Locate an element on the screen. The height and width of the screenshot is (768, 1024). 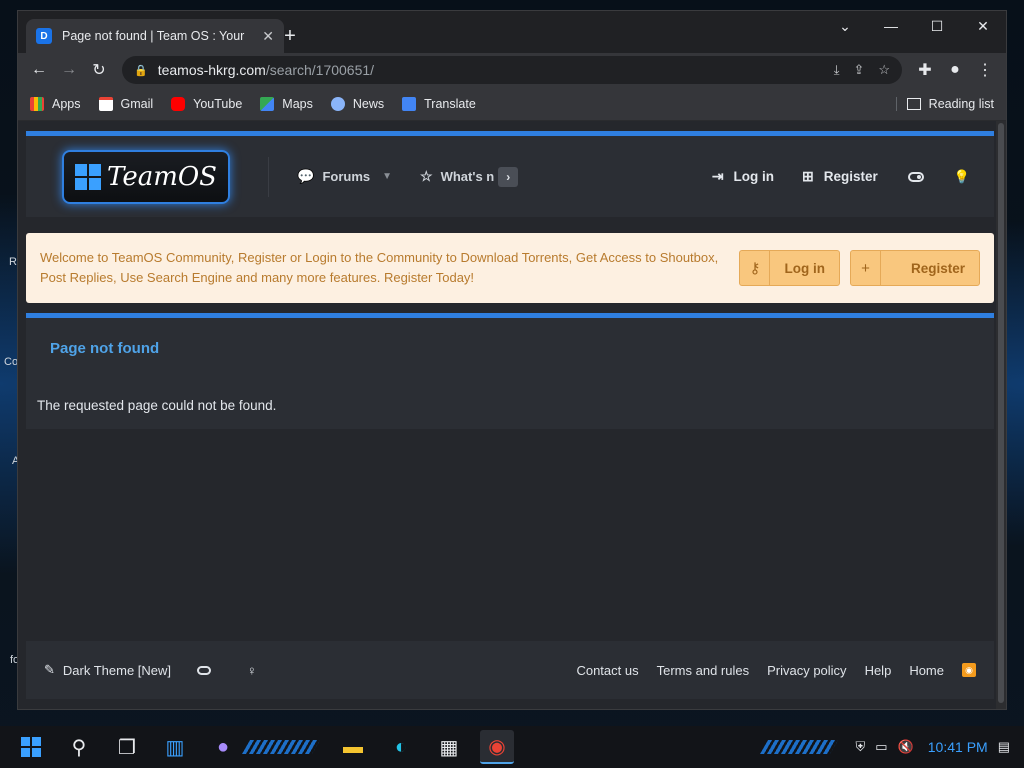
chrome-icon: ◉ is located at coordinates (497, 747).